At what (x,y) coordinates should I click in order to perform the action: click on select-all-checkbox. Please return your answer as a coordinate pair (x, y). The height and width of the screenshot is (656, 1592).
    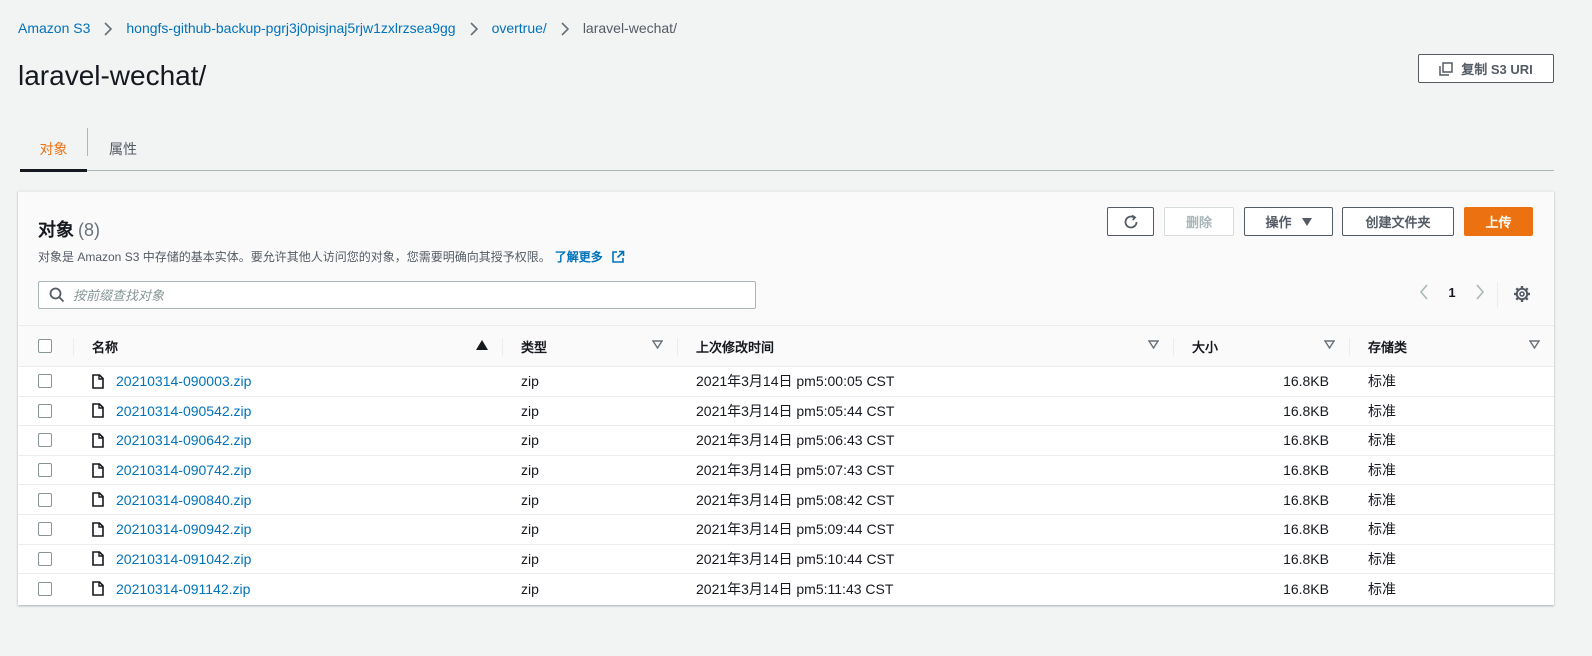
    Looking at the image, I should click on (45, 346).